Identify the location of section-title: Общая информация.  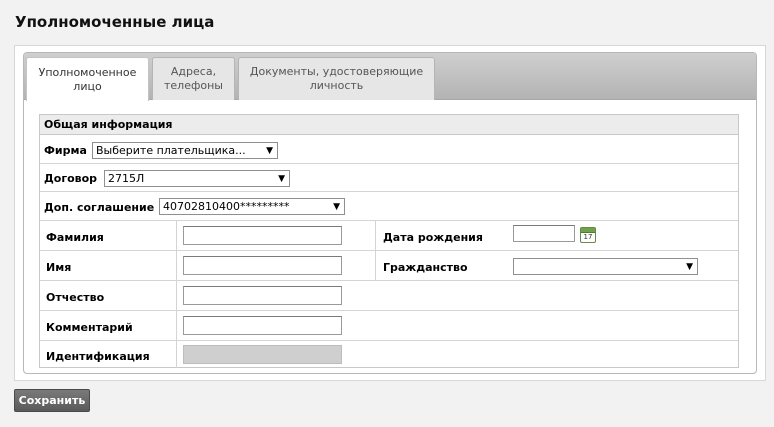
(389, 125).